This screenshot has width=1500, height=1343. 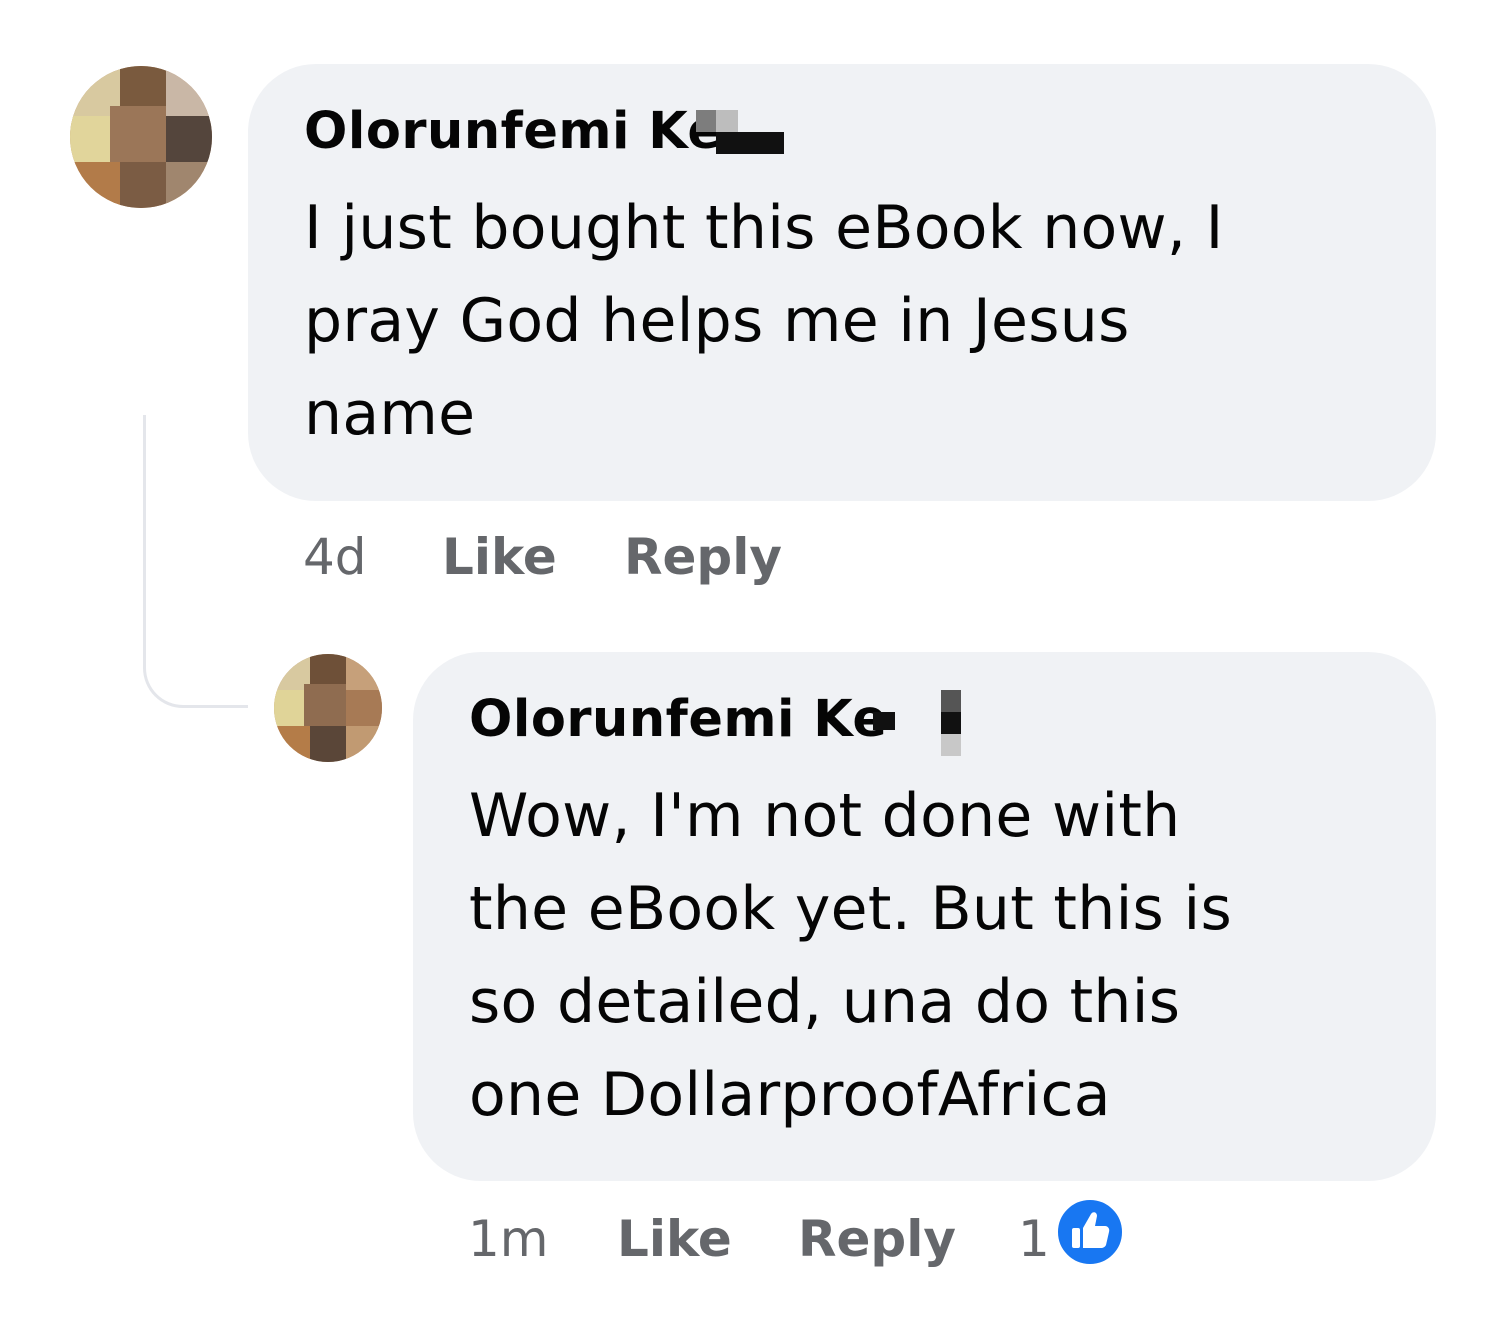 I want to click on comment-text-line: one DollarproofAfrica, so click(x=790, y=1095).